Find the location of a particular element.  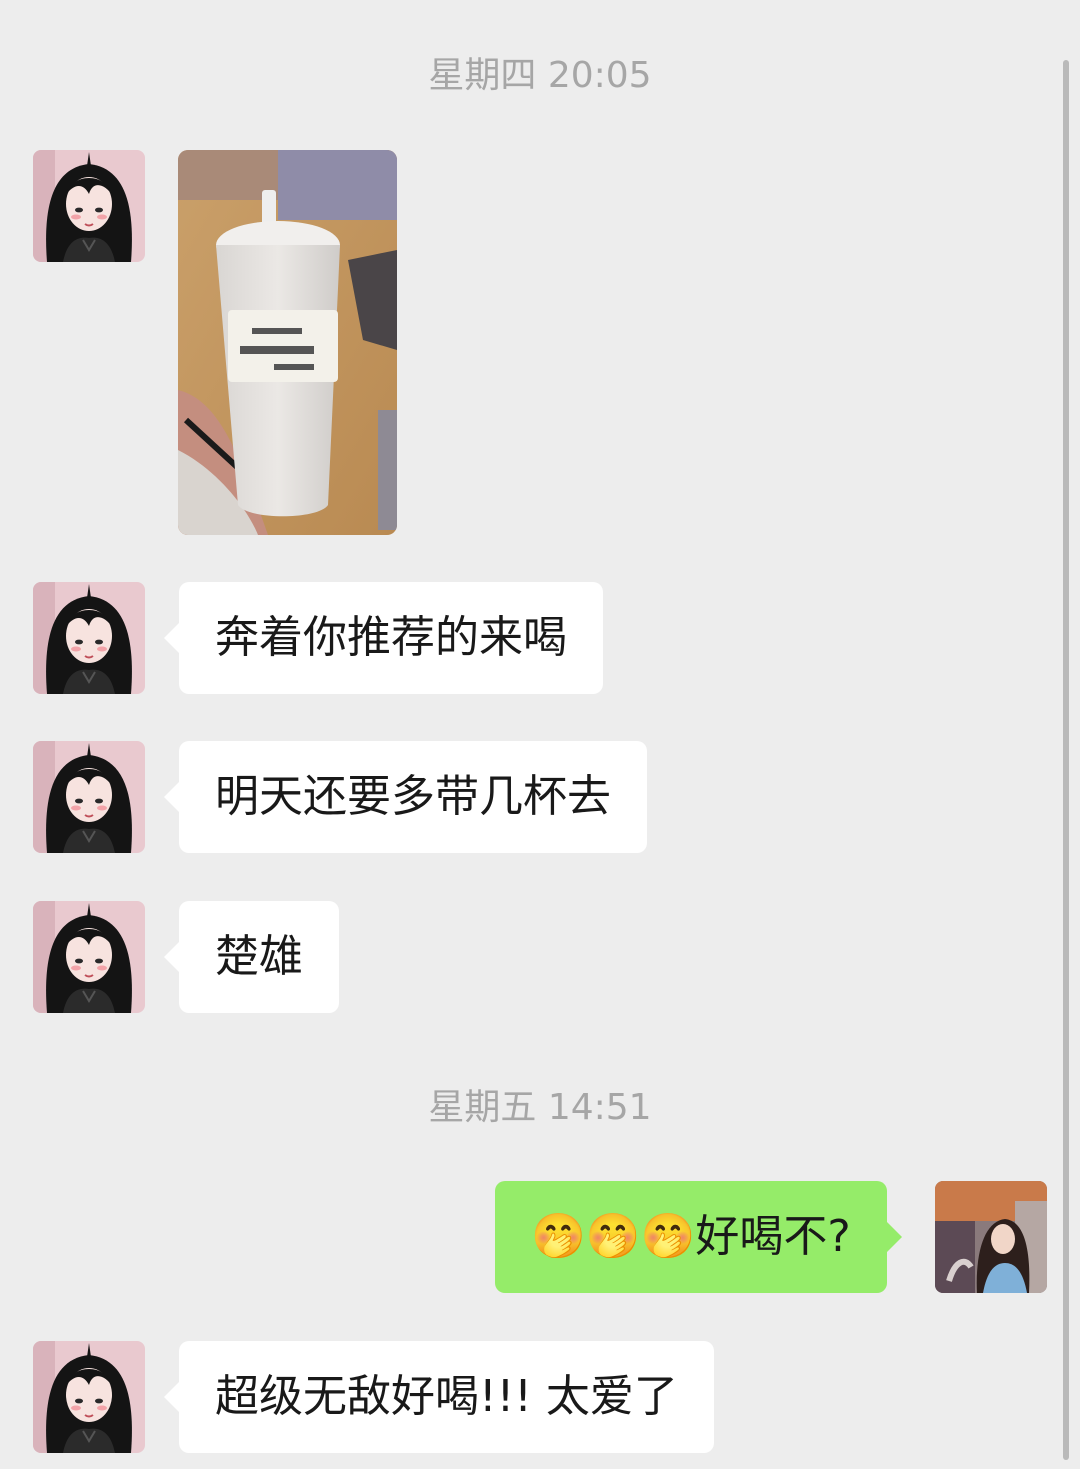

photo-avatar-icon is located at coordinates (991, 1237).